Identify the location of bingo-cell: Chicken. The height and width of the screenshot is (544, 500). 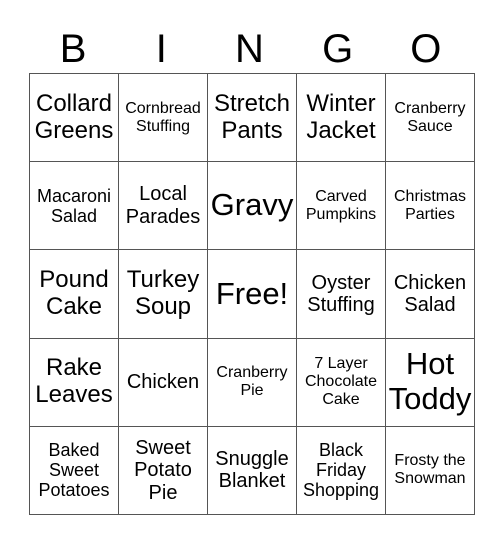
(163, 382).